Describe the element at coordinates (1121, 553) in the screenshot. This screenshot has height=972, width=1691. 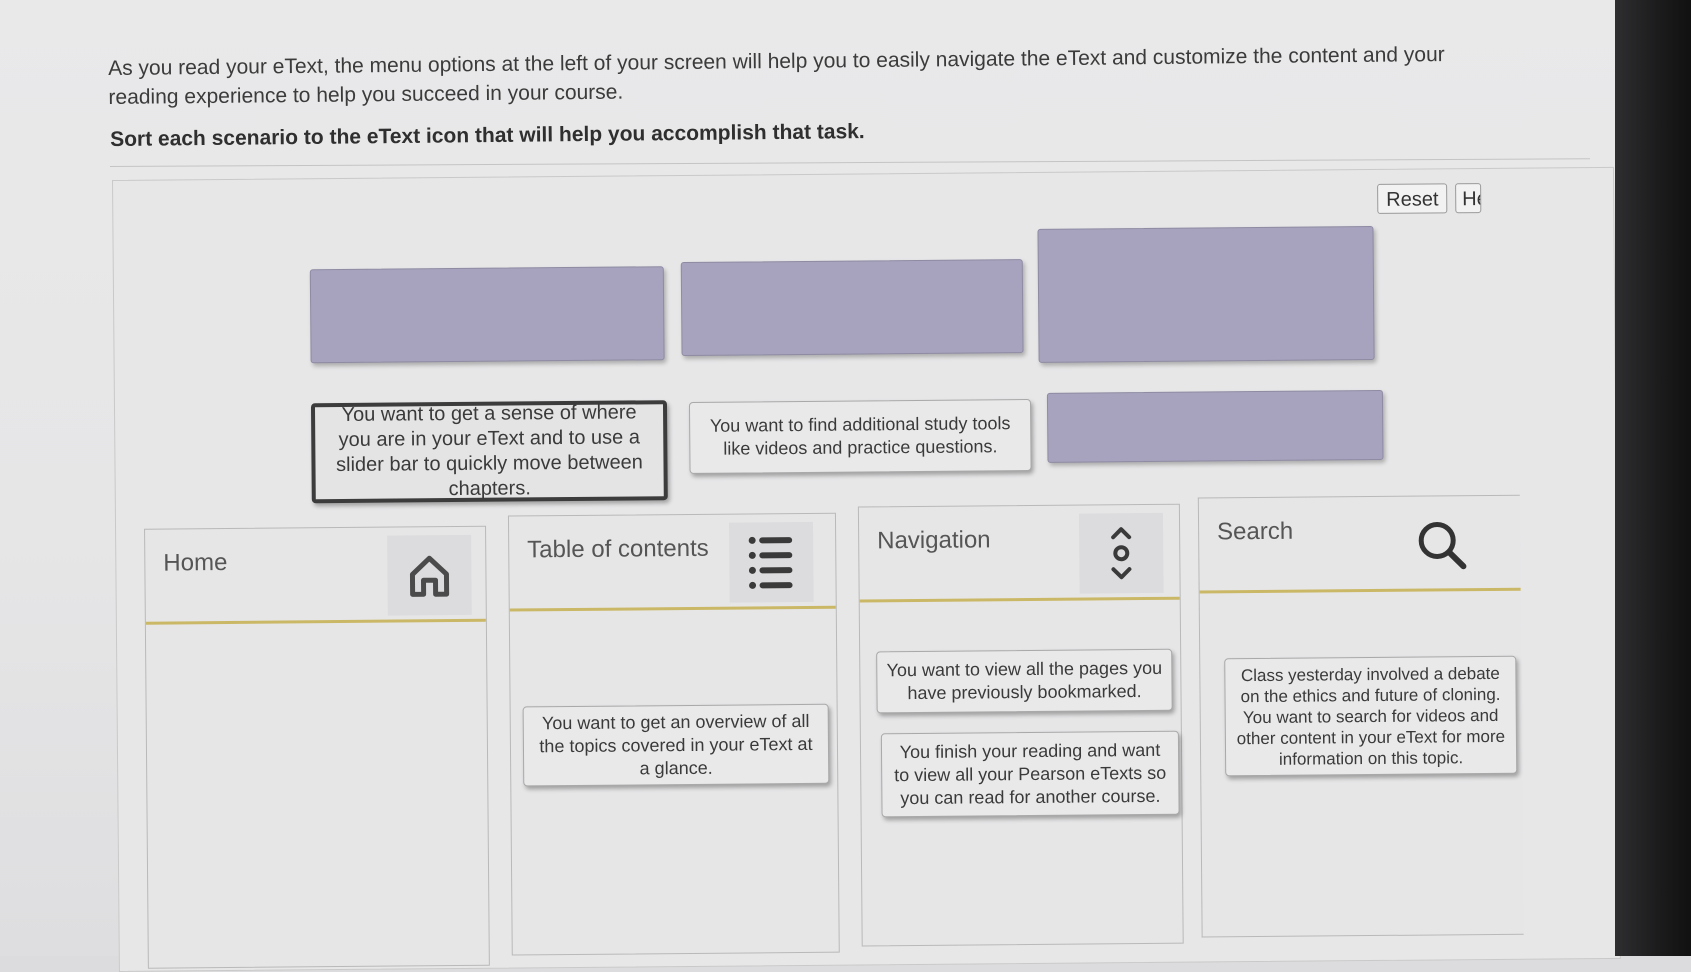
I see `navigation-icon` at that location.